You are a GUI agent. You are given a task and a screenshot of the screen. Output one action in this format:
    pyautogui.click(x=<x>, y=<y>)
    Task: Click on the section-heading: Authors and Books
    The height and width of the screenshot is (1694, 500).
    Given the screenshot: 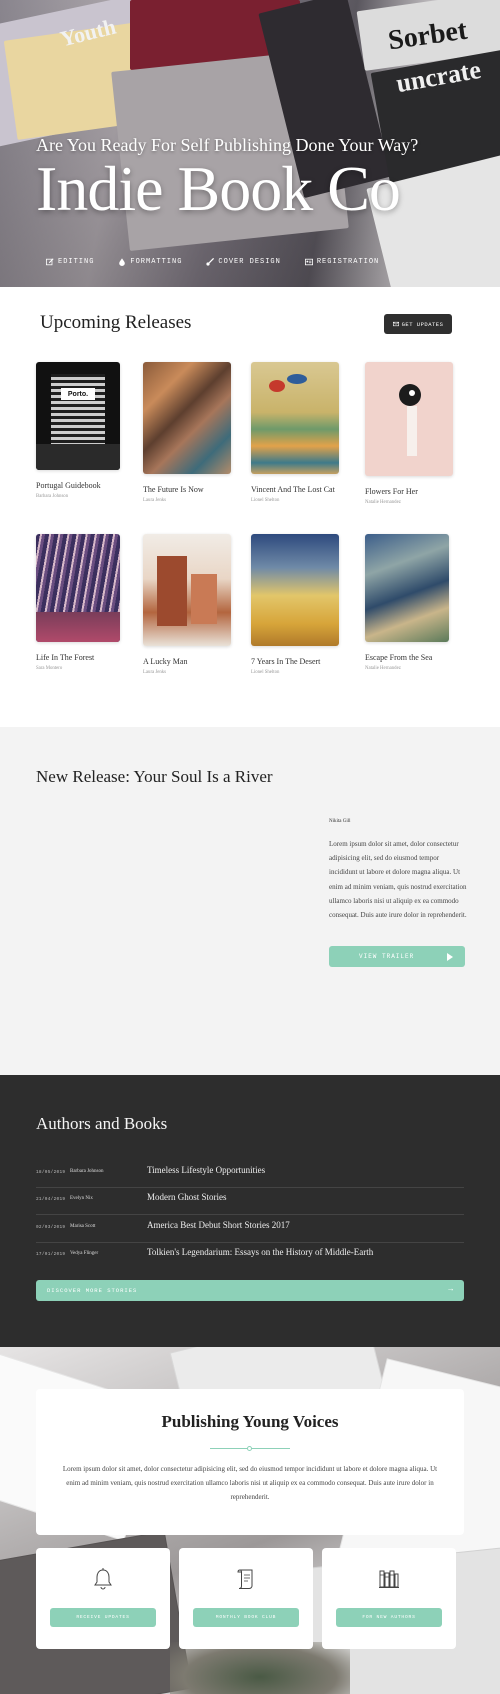 What is the action you would take?
    pyautogui.click(x=102, y=1123)
    